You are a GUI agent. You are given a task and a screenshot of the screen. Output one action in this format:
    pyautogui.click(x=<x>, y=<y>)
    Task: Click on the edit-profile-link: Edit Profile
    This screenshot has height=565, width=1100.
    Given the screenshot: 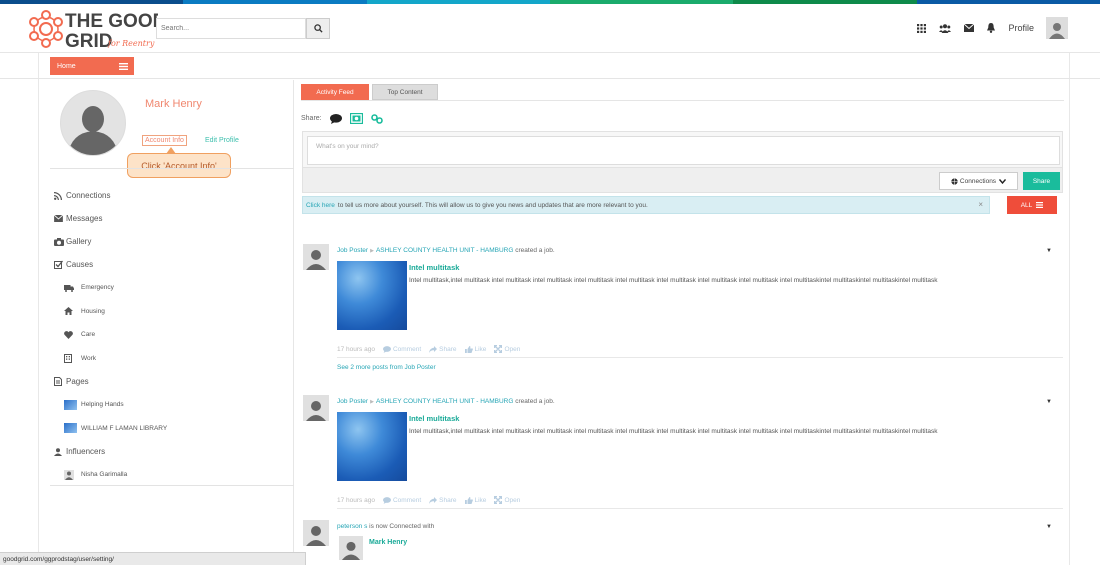 What is the action you would take?
    pyautogui.click(x=222, y=140)
    